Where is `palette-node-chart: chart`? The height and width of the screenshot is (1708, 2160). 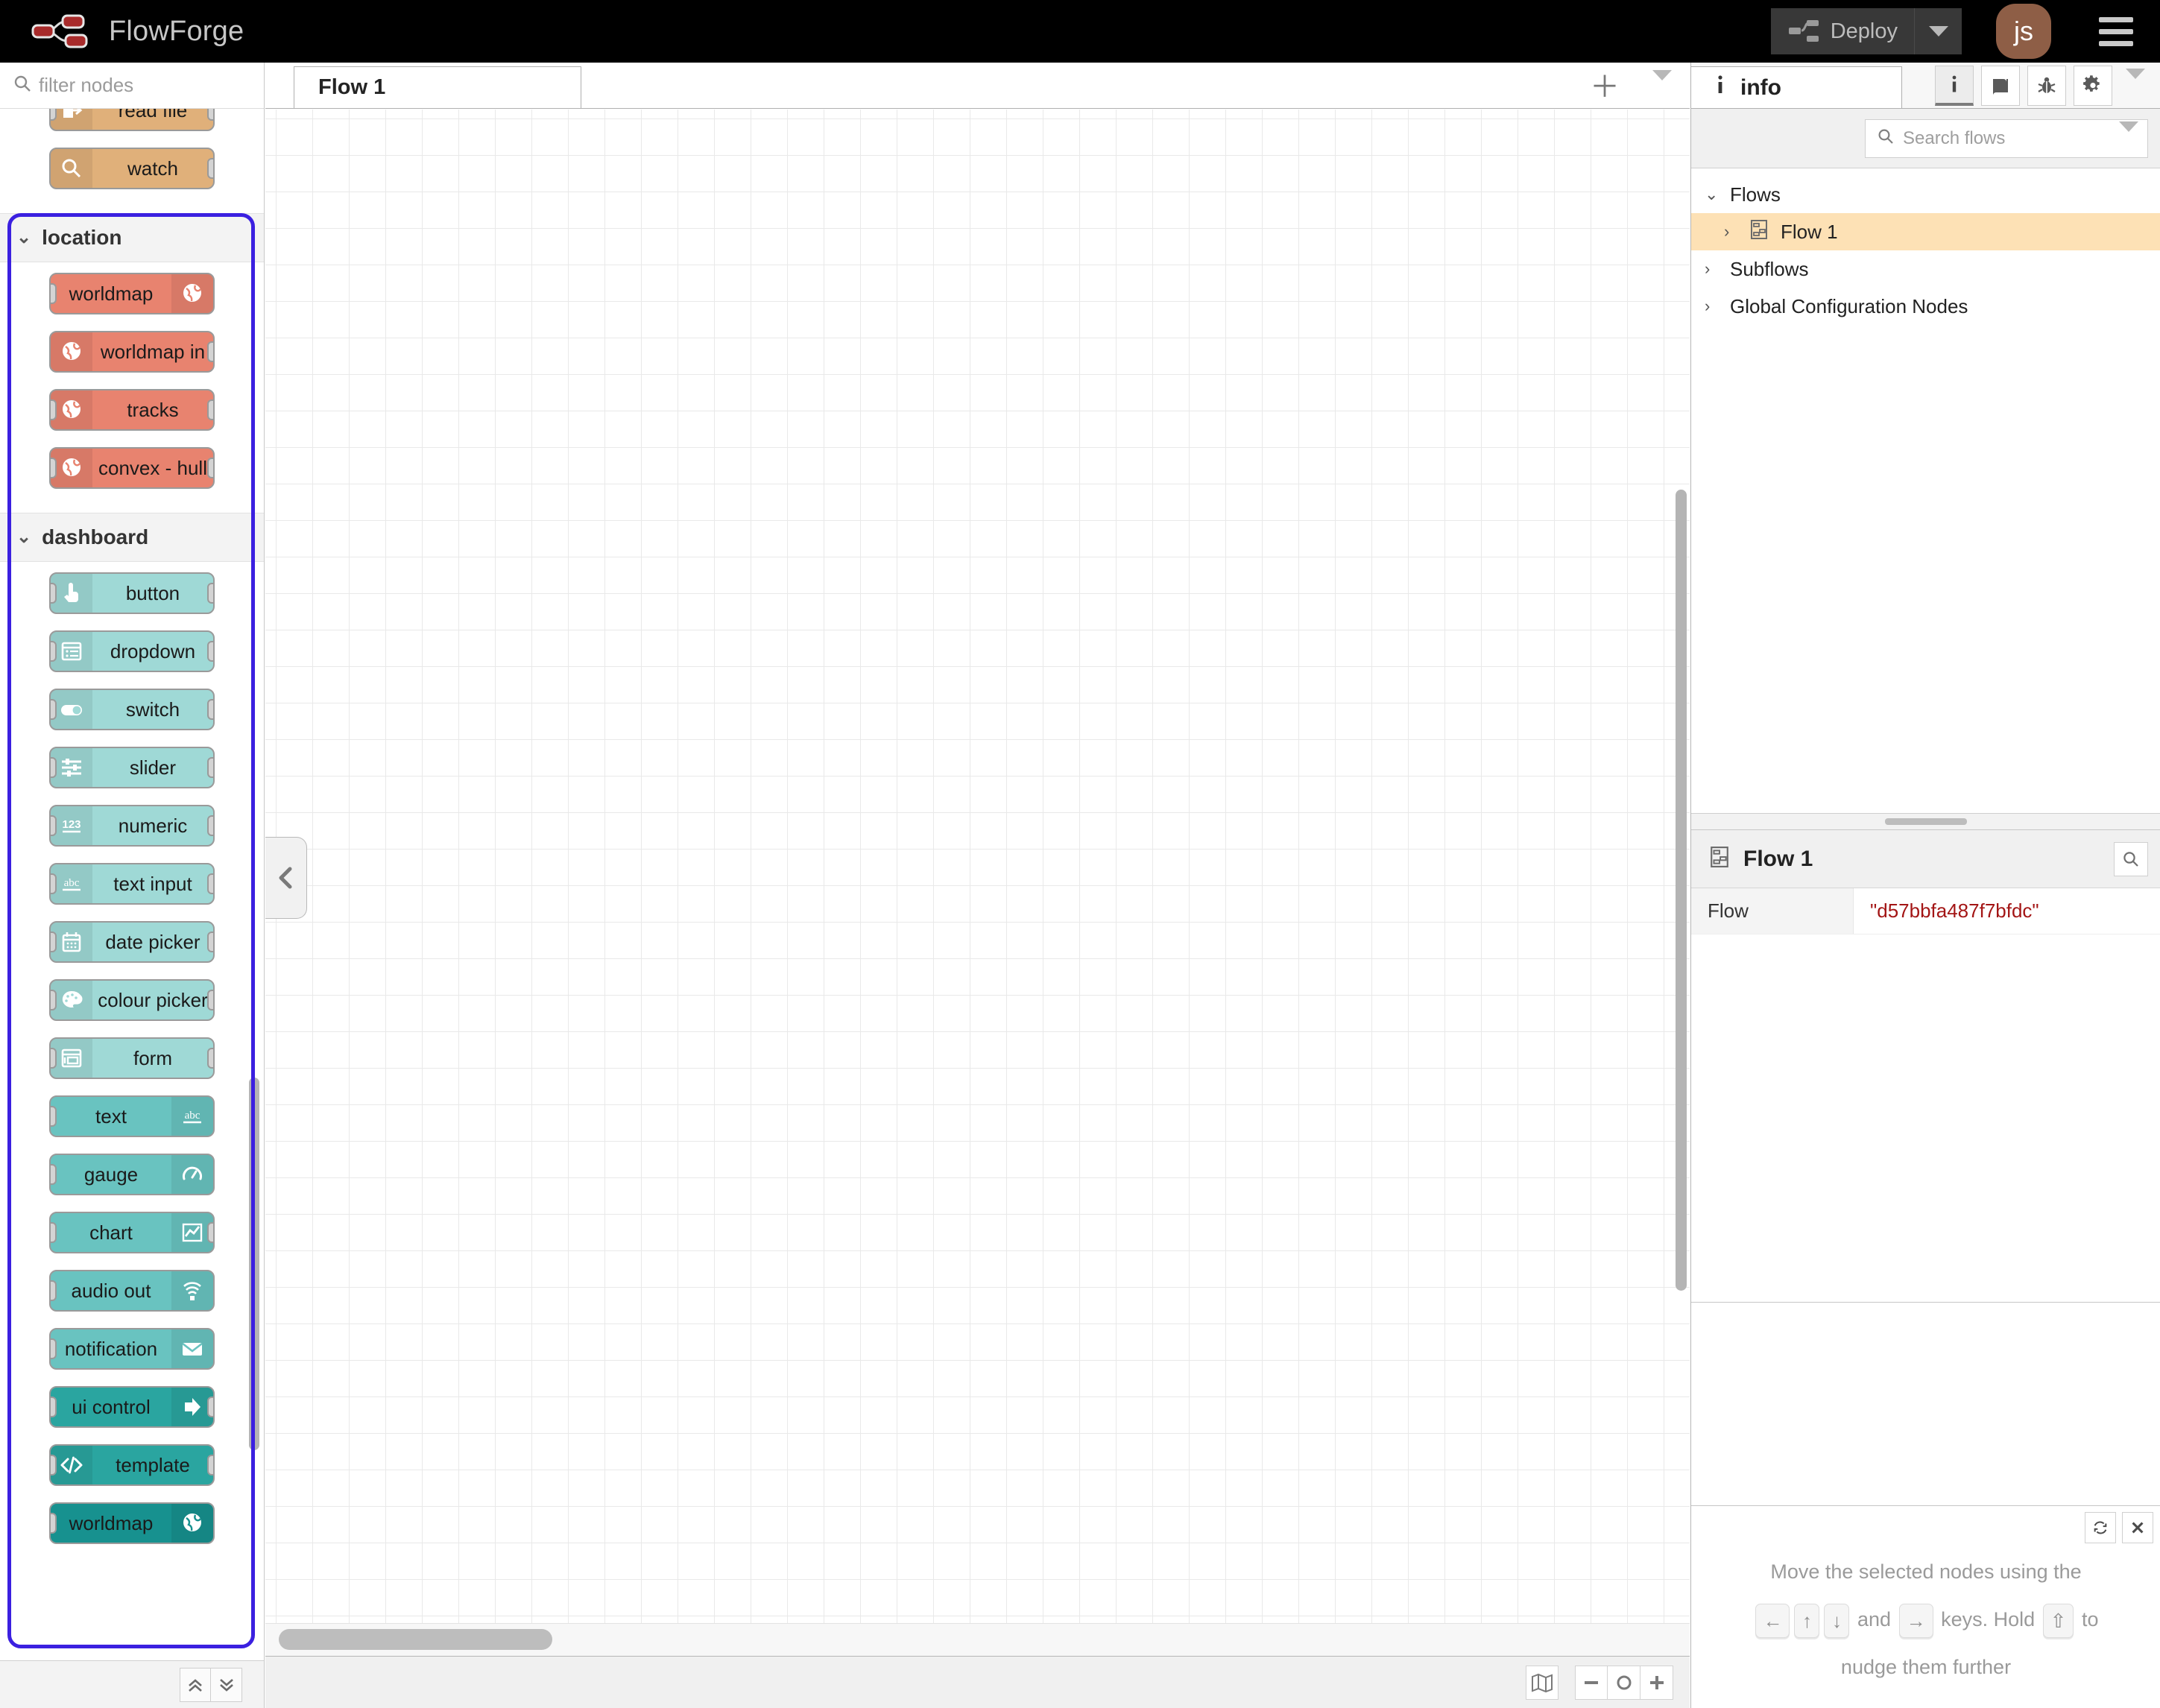 palette-node-chart: chart is located at coordinates (132, 1232).